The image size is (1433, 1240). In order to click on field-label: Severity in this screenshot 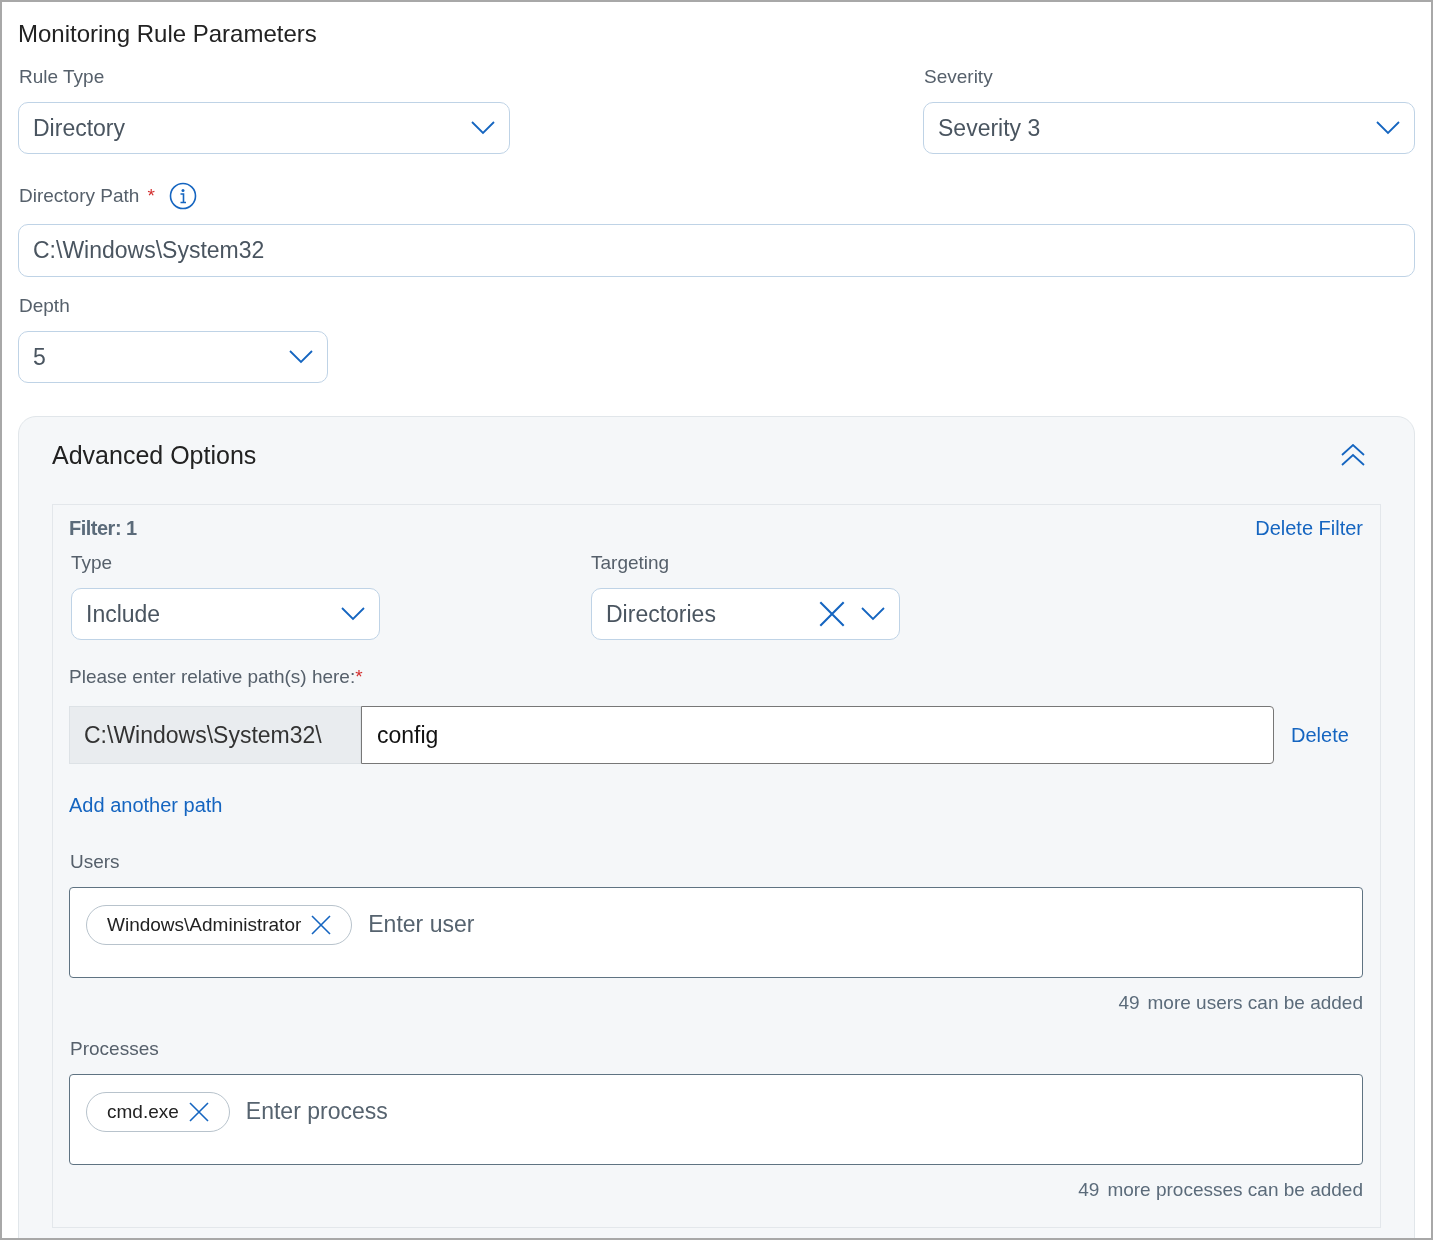, I will do `click(959, 77)`.